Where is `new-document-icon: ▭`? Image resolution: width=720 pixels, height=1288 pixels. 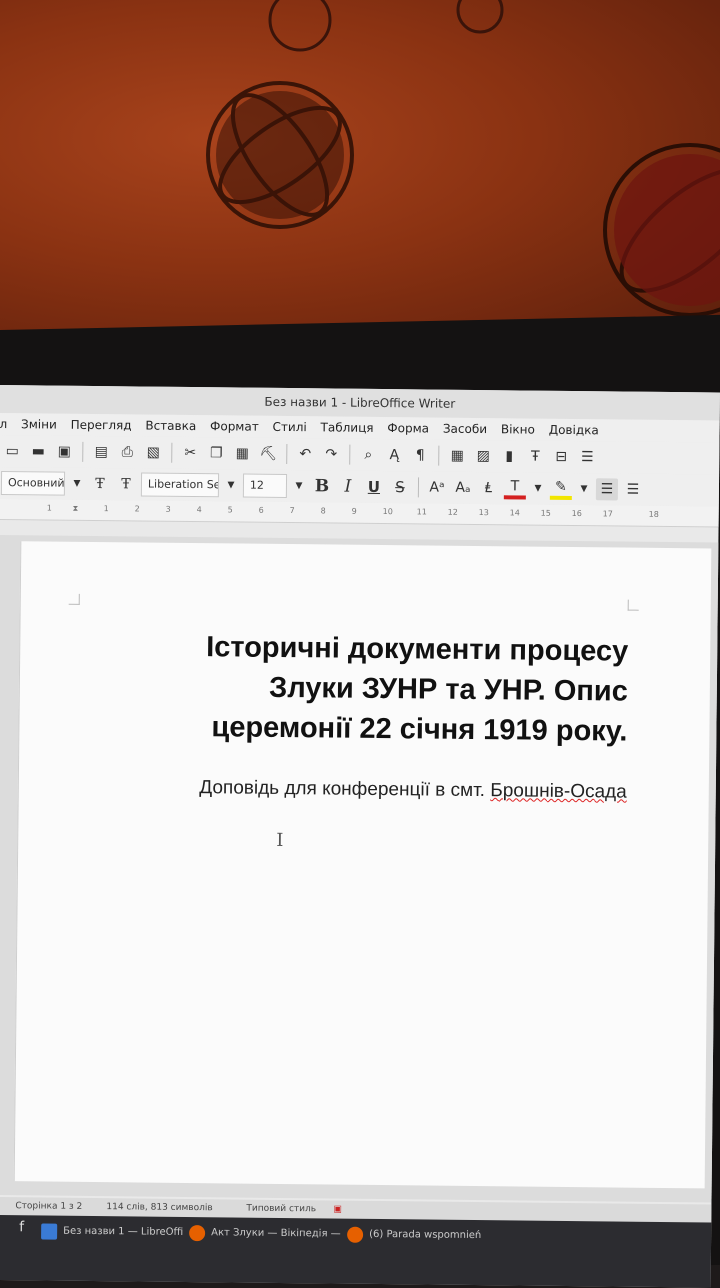 new-document-icon: ▭ is located at coordinates (12, 451).